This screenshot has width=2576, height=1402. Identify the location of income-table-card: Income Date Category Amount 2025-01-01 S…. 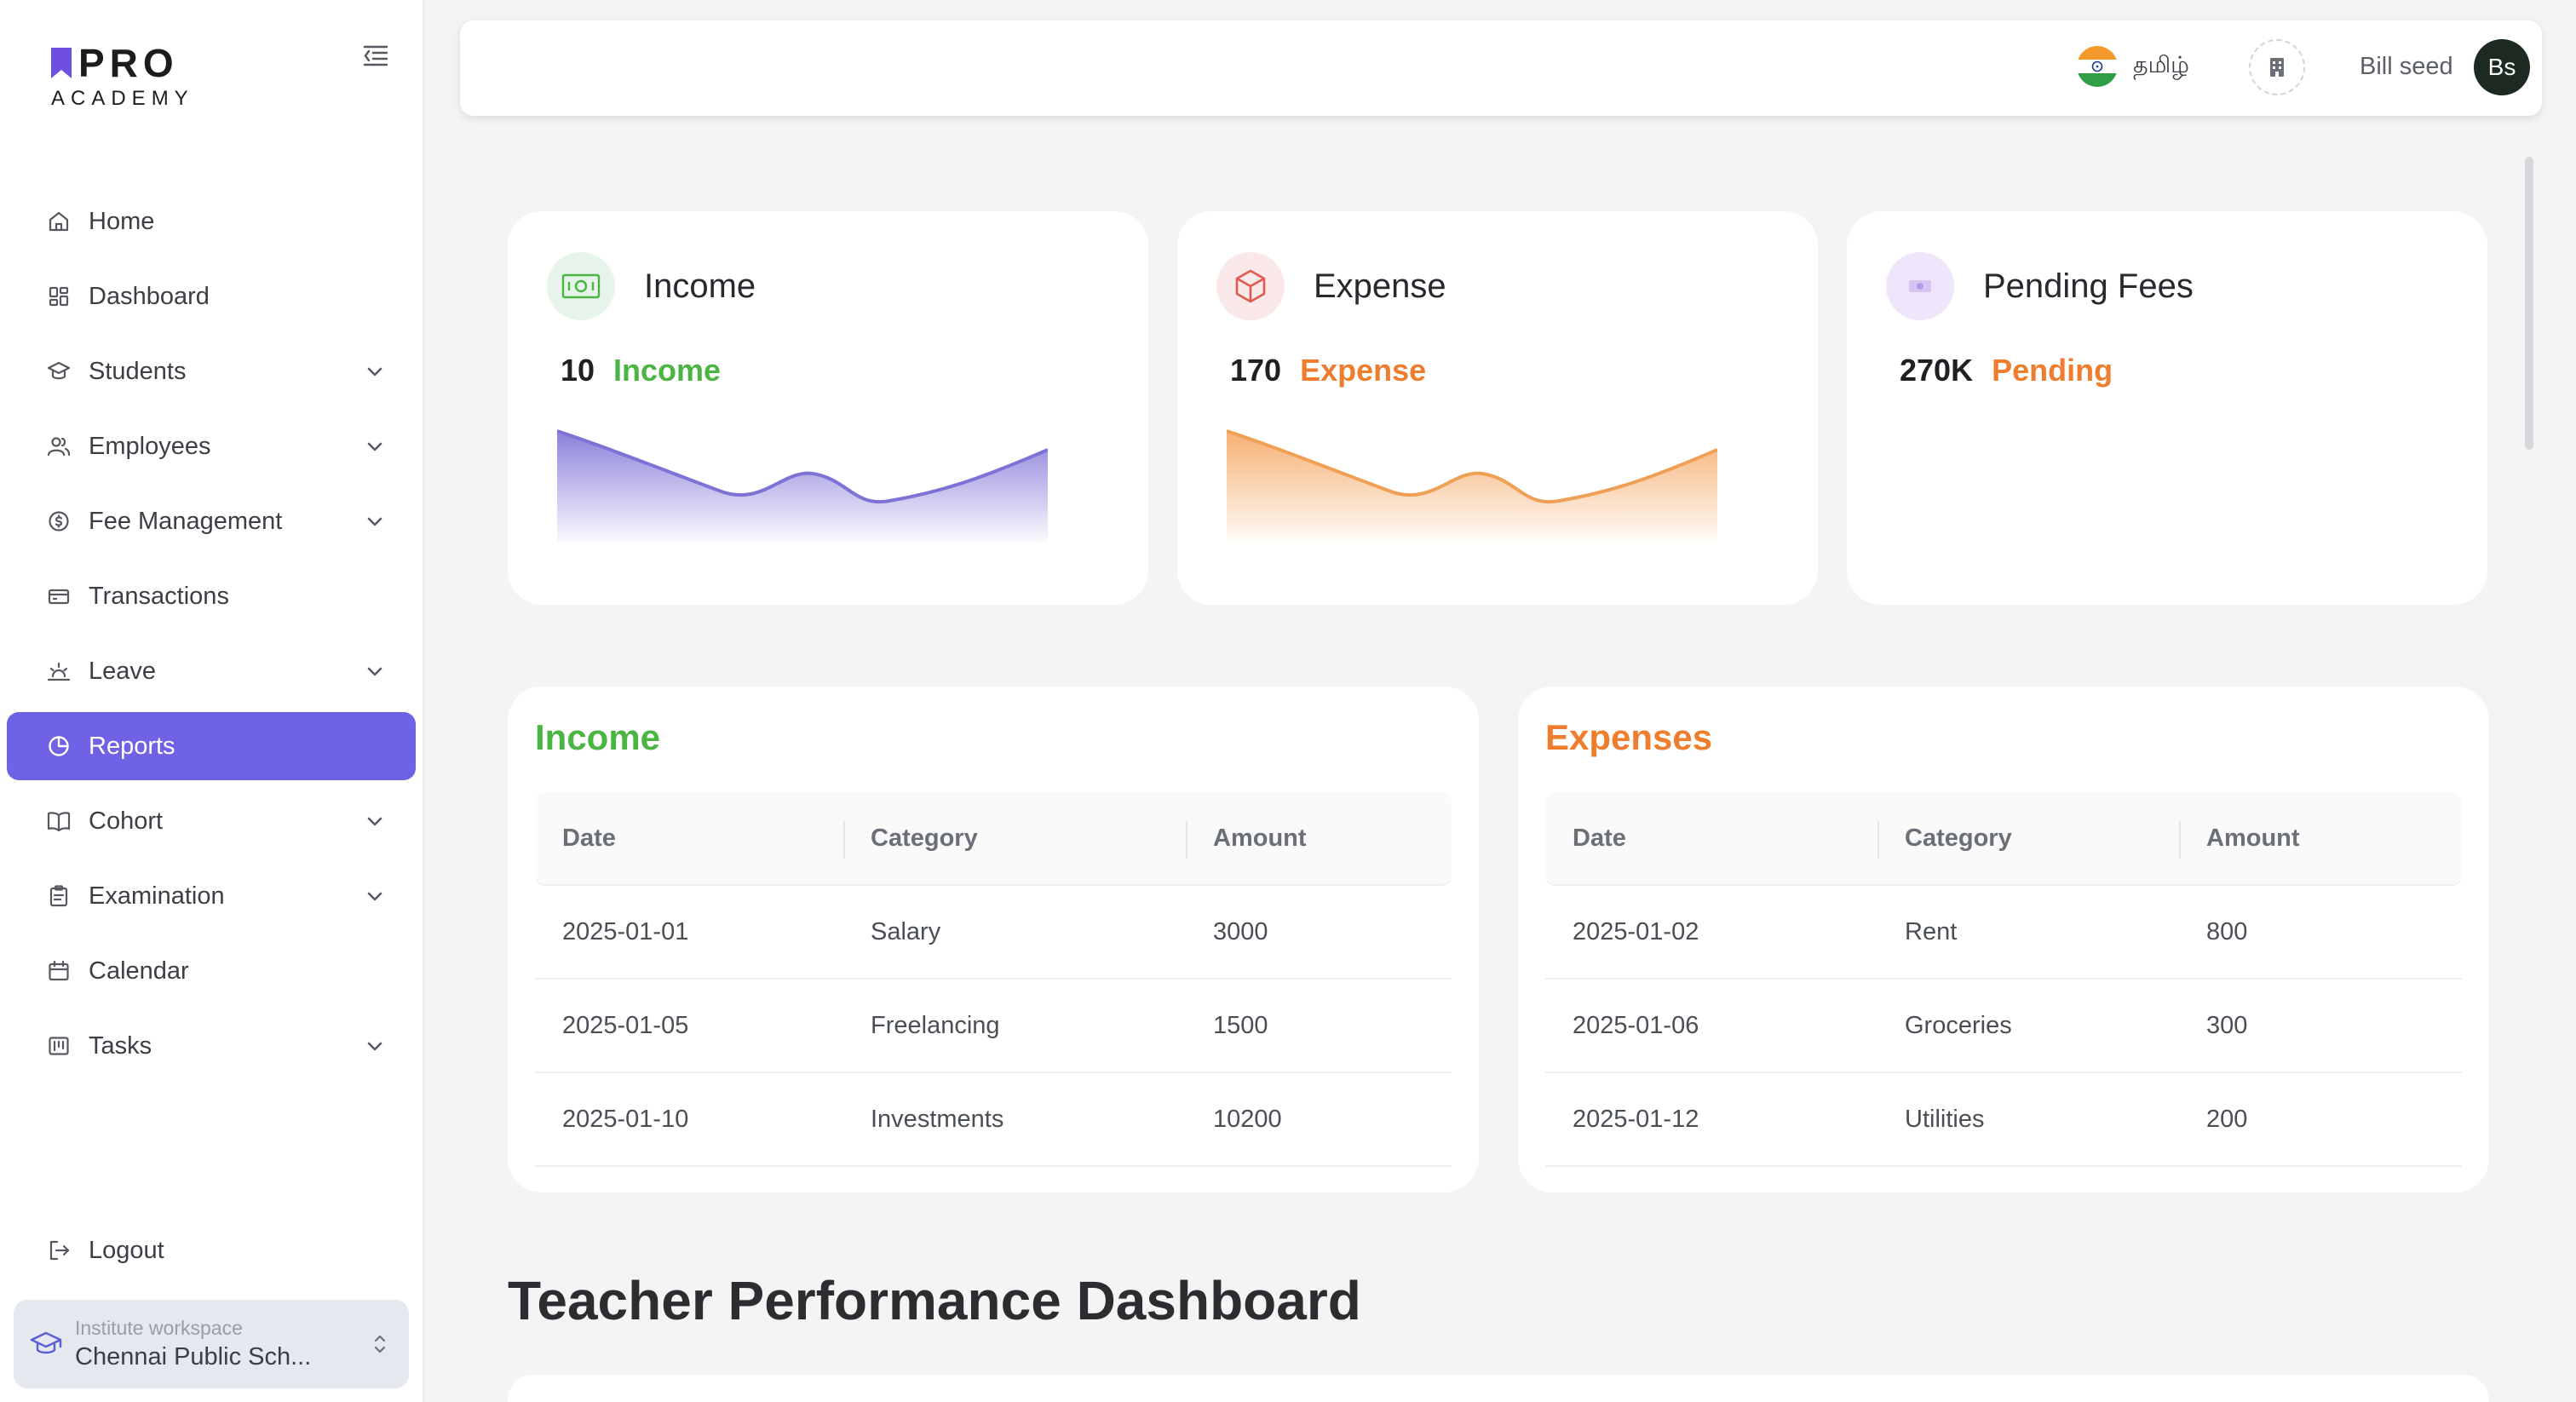
(994, 940).